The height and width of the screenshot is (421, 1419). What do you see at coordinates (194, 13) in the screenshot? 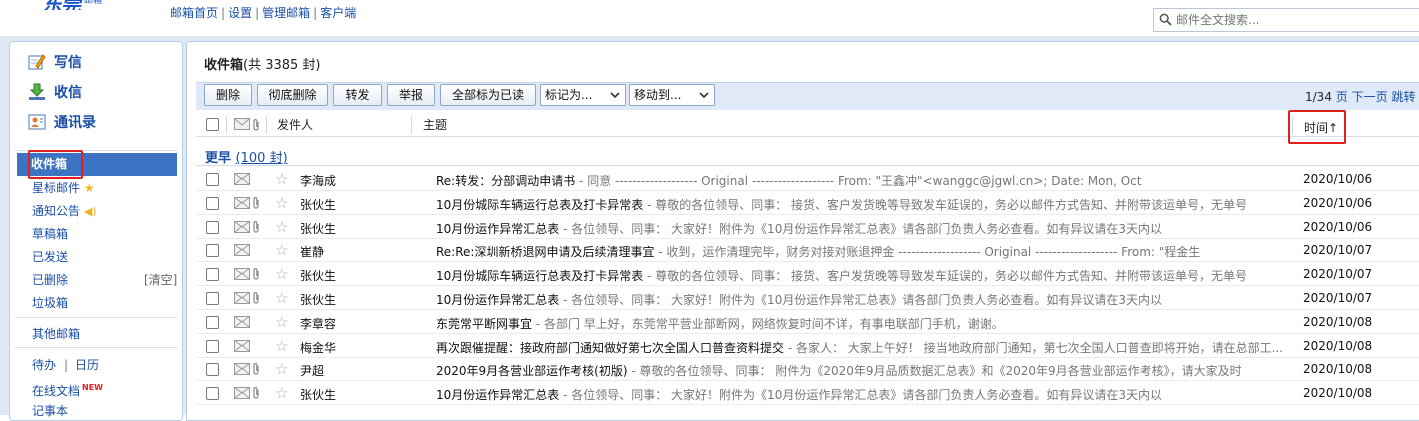
I see `link-mail-home: 邮箱首页` at bounding box center [194, 13].